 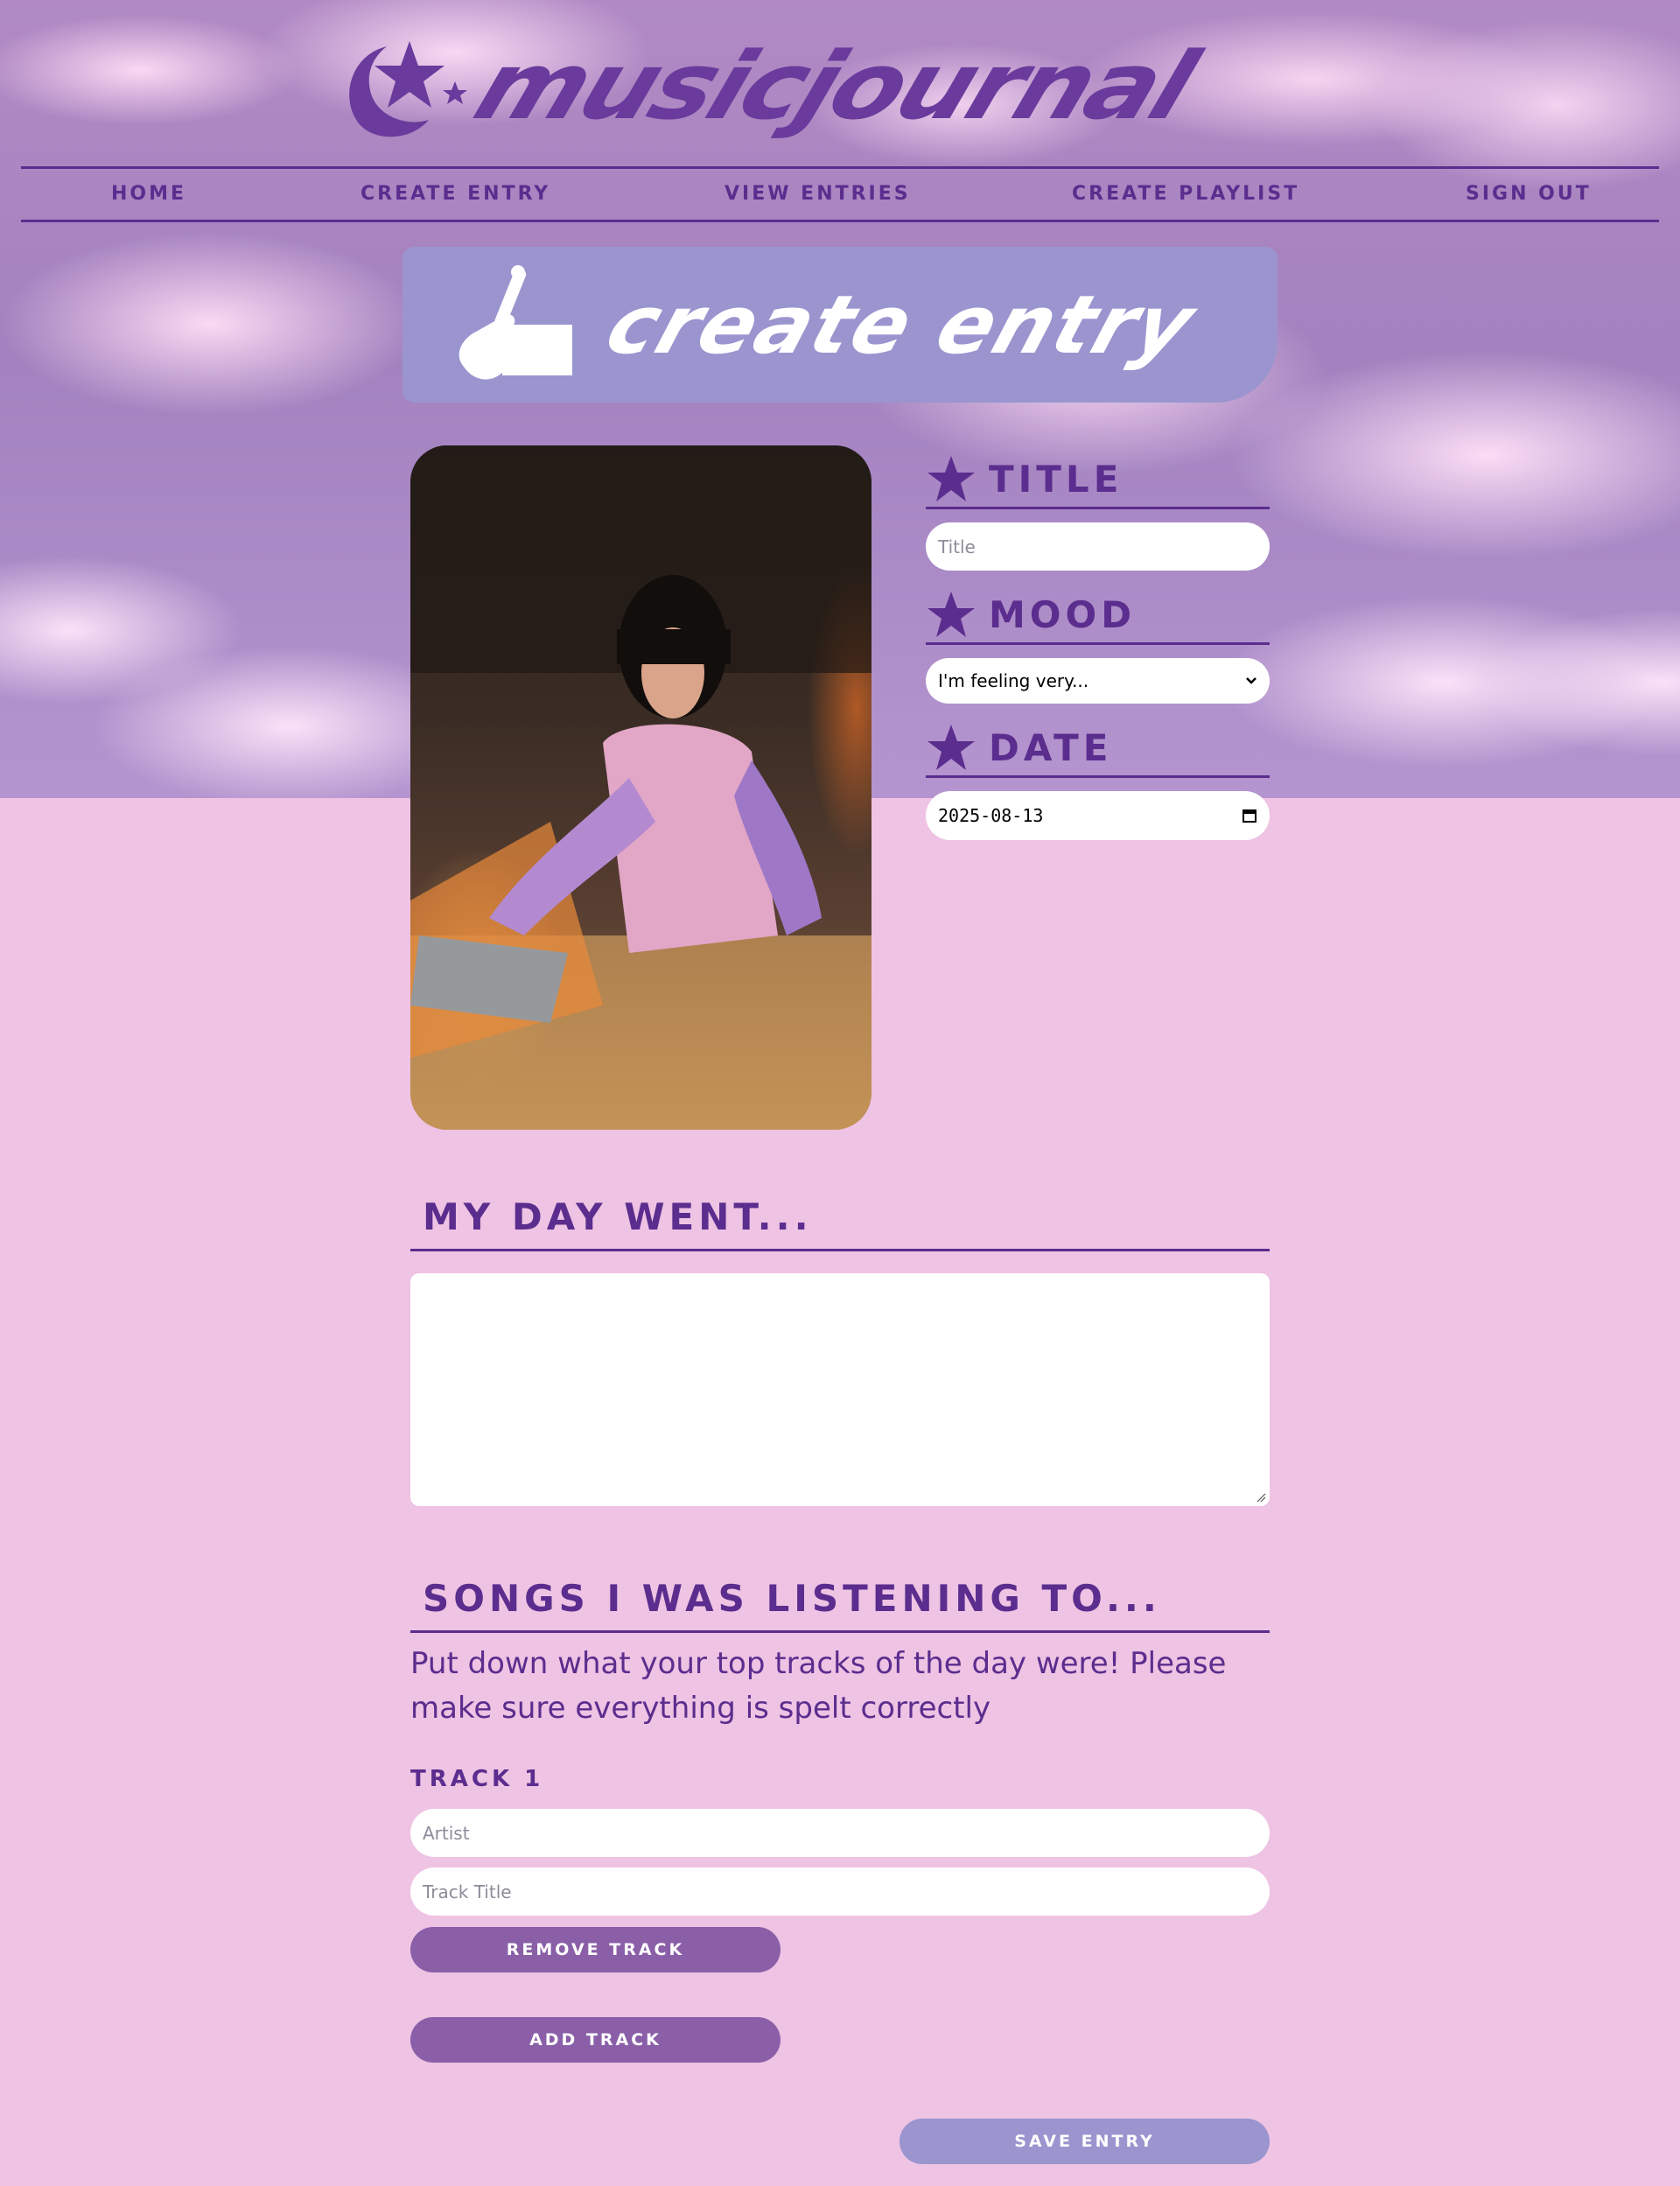 I want to click on title-input: Title, so click(x=1098, y=546).